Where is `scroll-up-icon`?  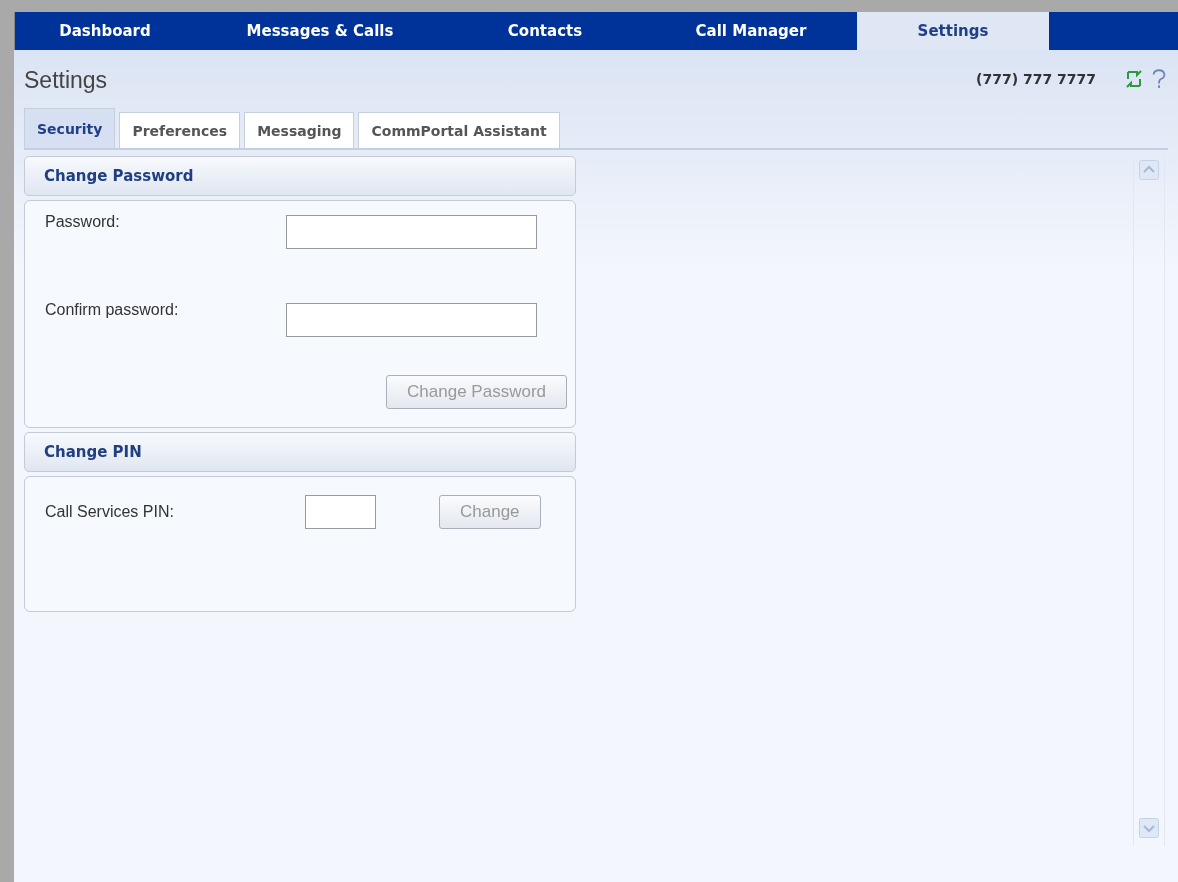 scroll-up-icon is located at coordinates (1149, 170).